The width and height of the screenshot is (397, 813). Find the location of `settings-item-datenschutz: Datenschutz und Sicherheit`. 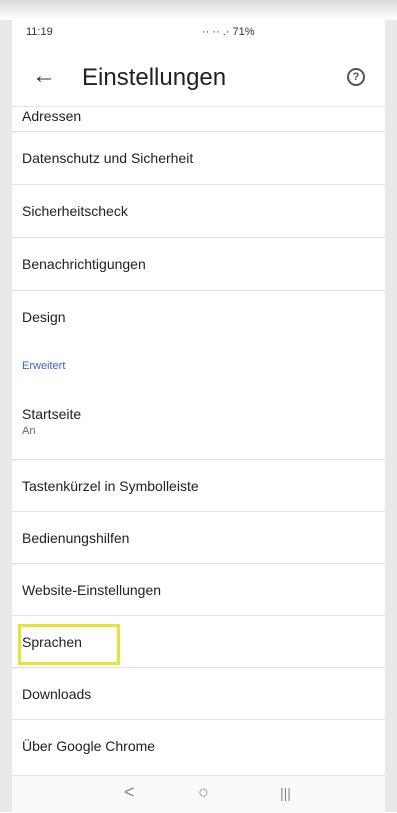

settings-item-datenschutz: Datenschutz und Sicherheit is located at coordinates (198, 158).